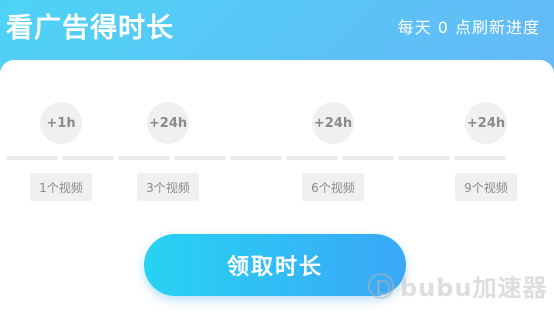 The height and width of the screenshot is (325, 554). What do you see at coordinates (61, 123) in the screenshot?
I see `reward-bubble: +1h` at bounding box center [61, 123].